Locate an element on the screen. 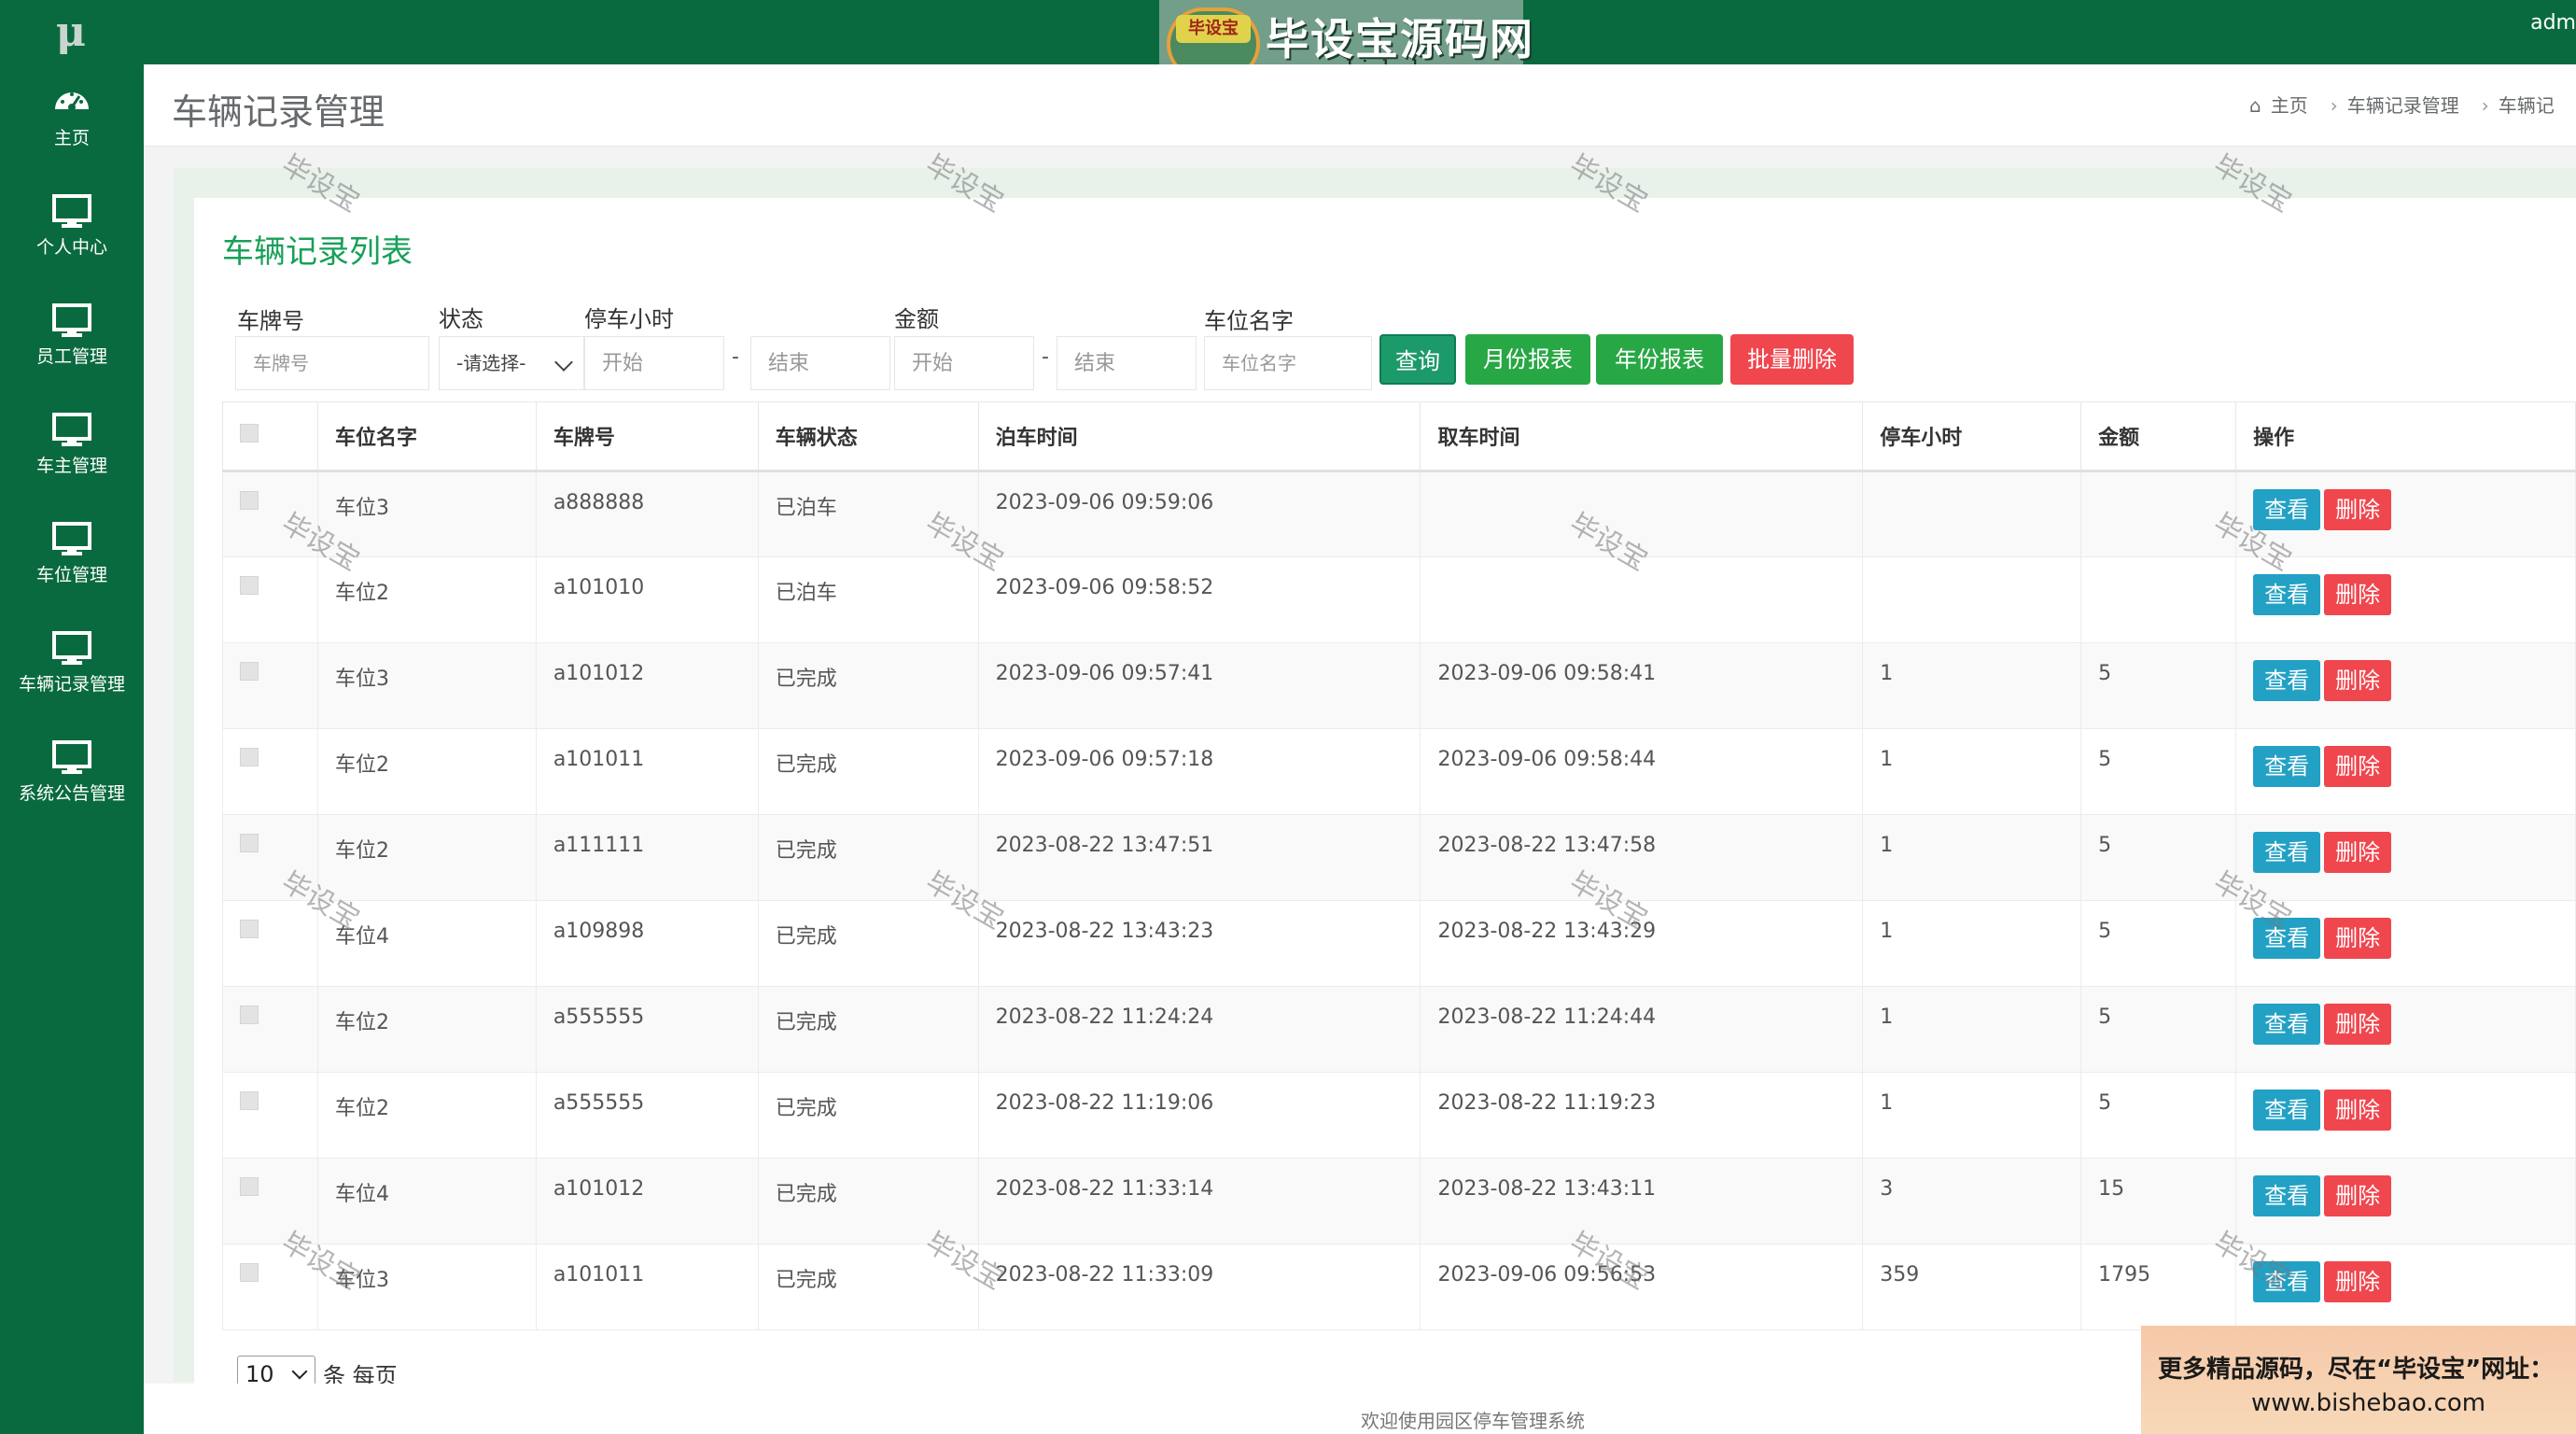 Image resolution: width=2576 pixels, height=1434 pixels. column-header: 停车小时 is located at coordinates (1972, 436).